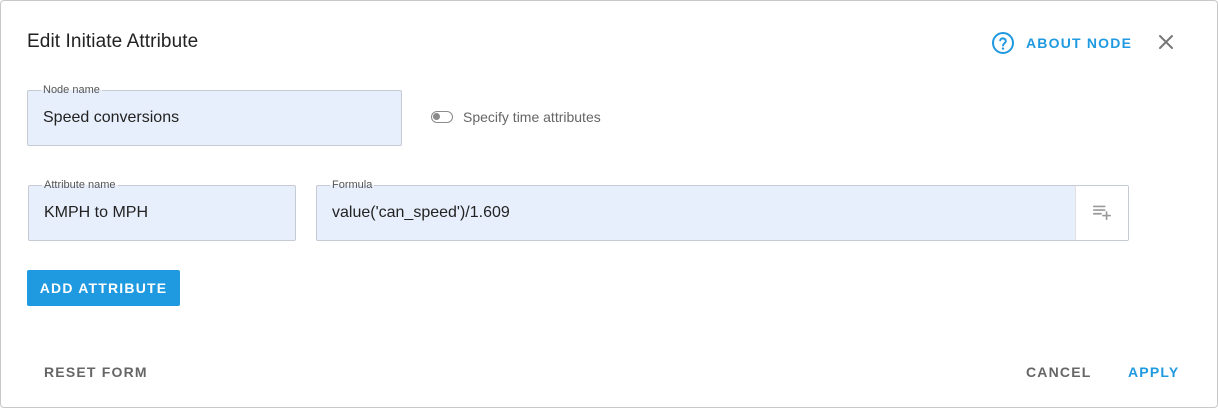  I want to click on close-button, so click(1166, 42).